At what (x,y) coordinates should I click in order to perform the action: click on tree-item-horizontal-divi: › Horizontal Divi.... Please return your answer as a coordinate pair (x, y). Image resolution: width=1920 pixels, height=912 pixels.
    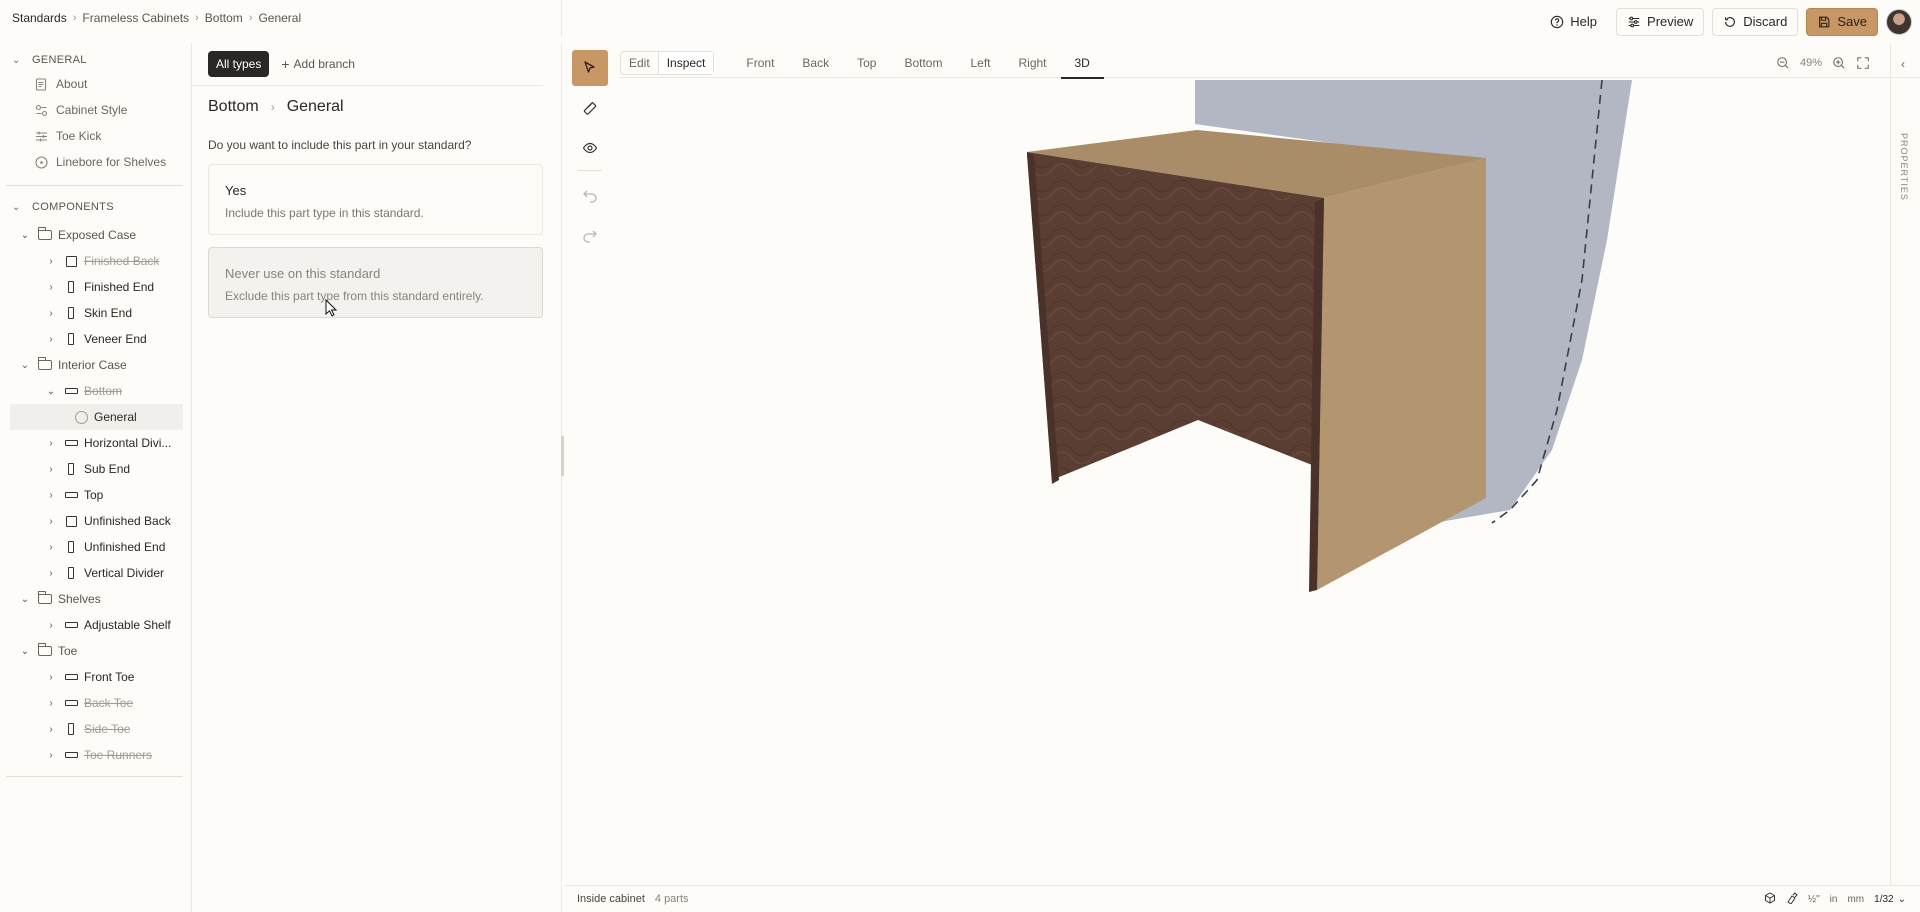
    Looking at the image, I should click on (95, 443).